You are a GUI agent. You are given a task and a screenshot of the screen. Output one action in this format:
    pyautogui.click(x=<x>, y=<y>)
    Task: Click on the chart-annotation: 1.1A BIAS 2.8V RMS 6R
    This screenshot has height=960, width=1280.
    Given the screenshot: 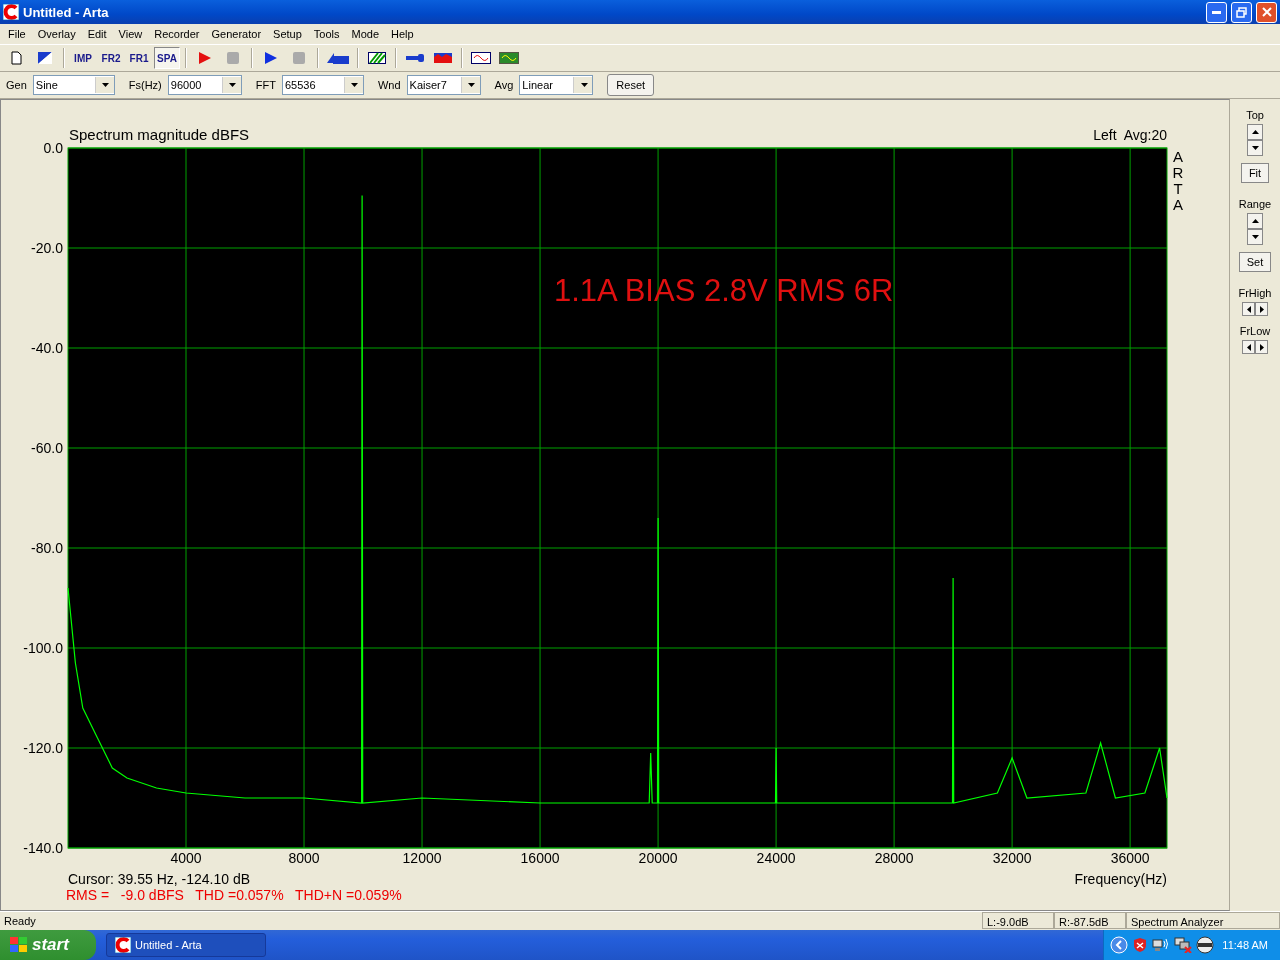 What is the action you would take?
    pyautogui.click(x=724, y=290)
    